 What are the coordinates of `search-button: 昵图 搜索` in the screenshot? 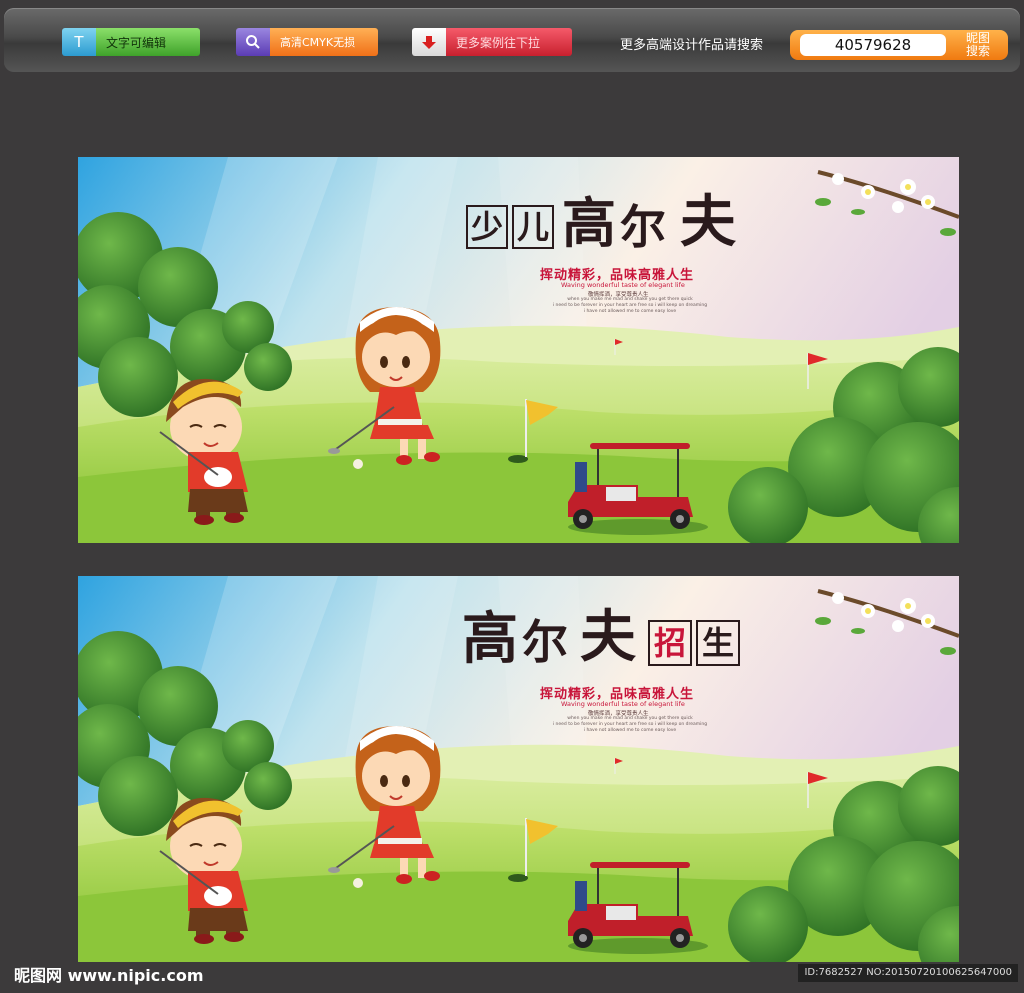 It's located at (978, 45).